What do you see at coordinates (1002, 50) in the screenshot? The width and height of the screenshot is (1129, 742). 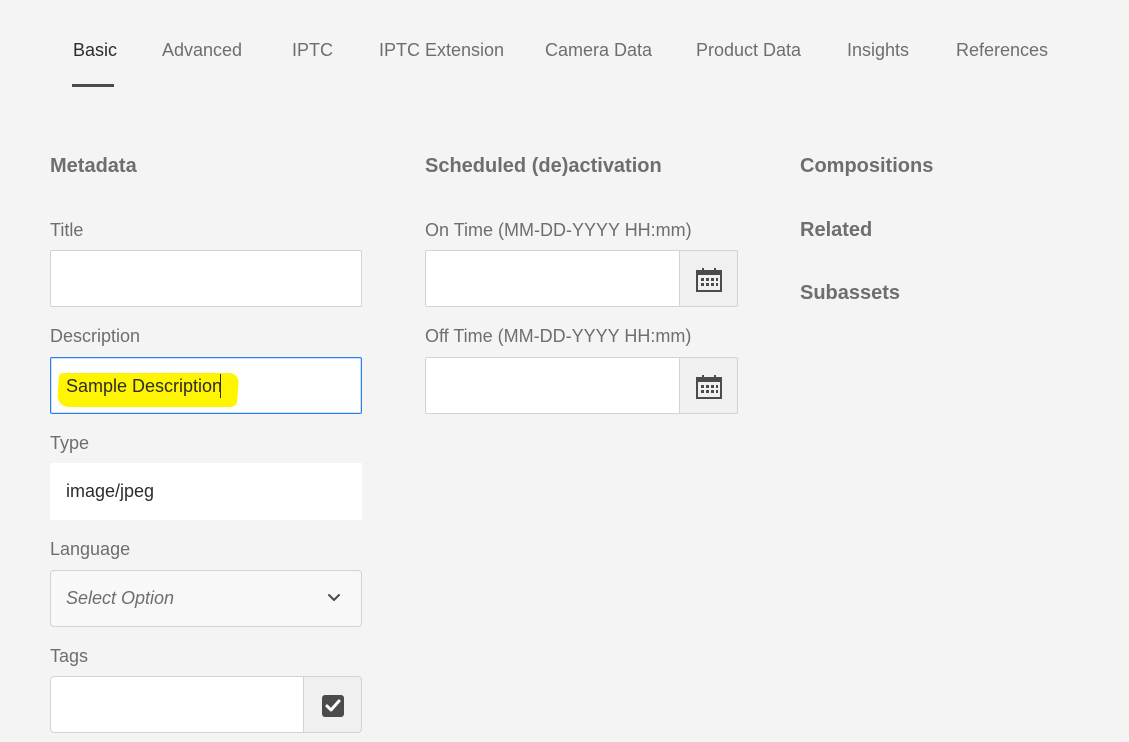 I see `tab-references: References` at bounding box center [1002, 50].